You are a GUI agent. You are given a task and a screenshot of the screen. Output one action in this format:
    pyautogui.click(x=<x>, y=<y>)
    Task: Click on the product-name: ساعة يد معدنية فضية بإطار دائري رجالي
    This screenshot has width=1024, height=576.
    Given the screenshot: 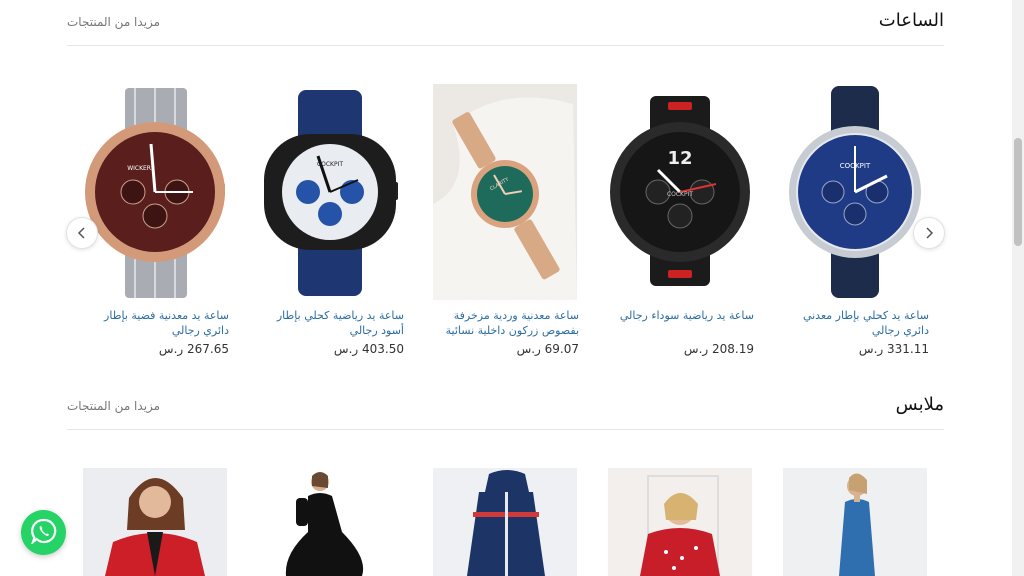 What is the action you would take?
    pyautogui.click(x=156, y=323)
    